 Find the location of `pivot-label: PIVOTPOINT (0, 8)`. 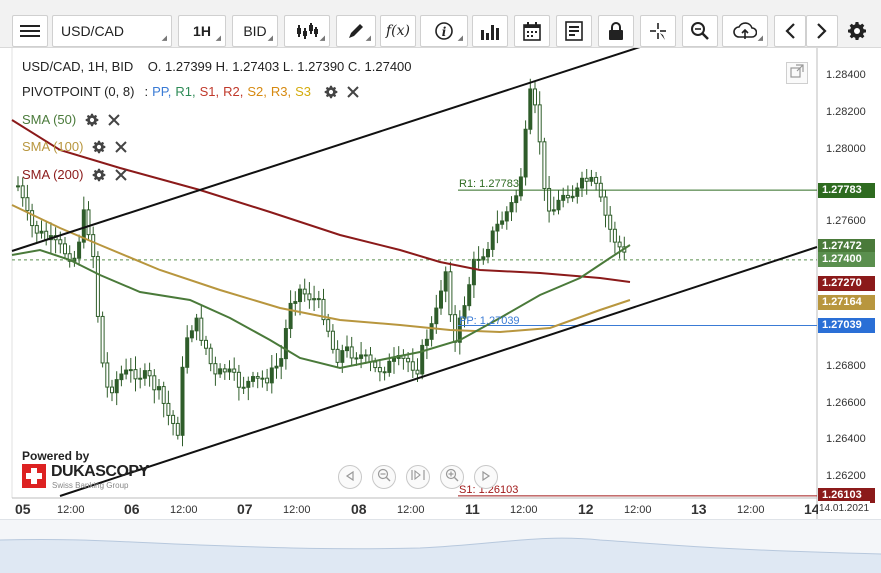

pivot-label: PIVOTPOINT (0, 8) is located at coordinates (78, 91).